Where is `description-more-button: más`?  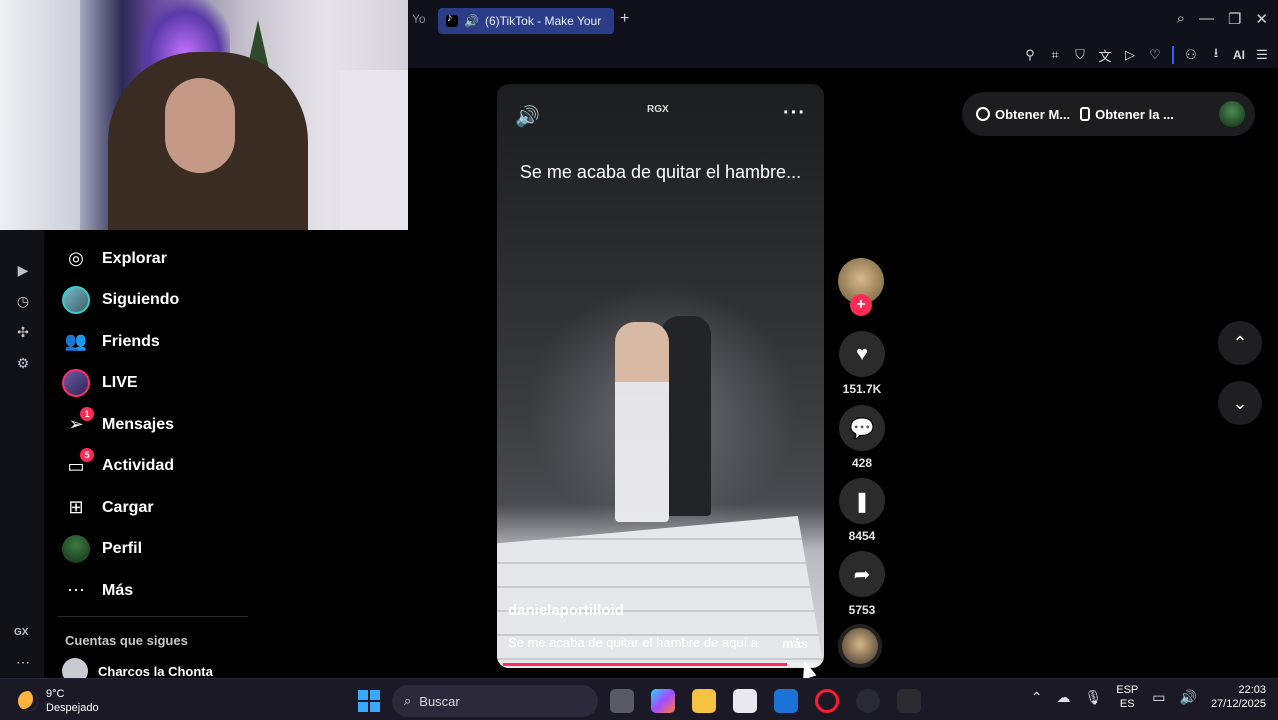 description-more-button: más is located at coordinates (795, 643).